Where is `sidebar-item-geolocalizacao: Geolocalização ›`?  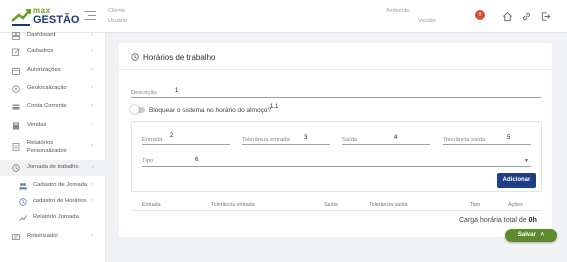 sidebar-item-geolocalizacao: Geolocalização › is located at coordinates (53, 89).